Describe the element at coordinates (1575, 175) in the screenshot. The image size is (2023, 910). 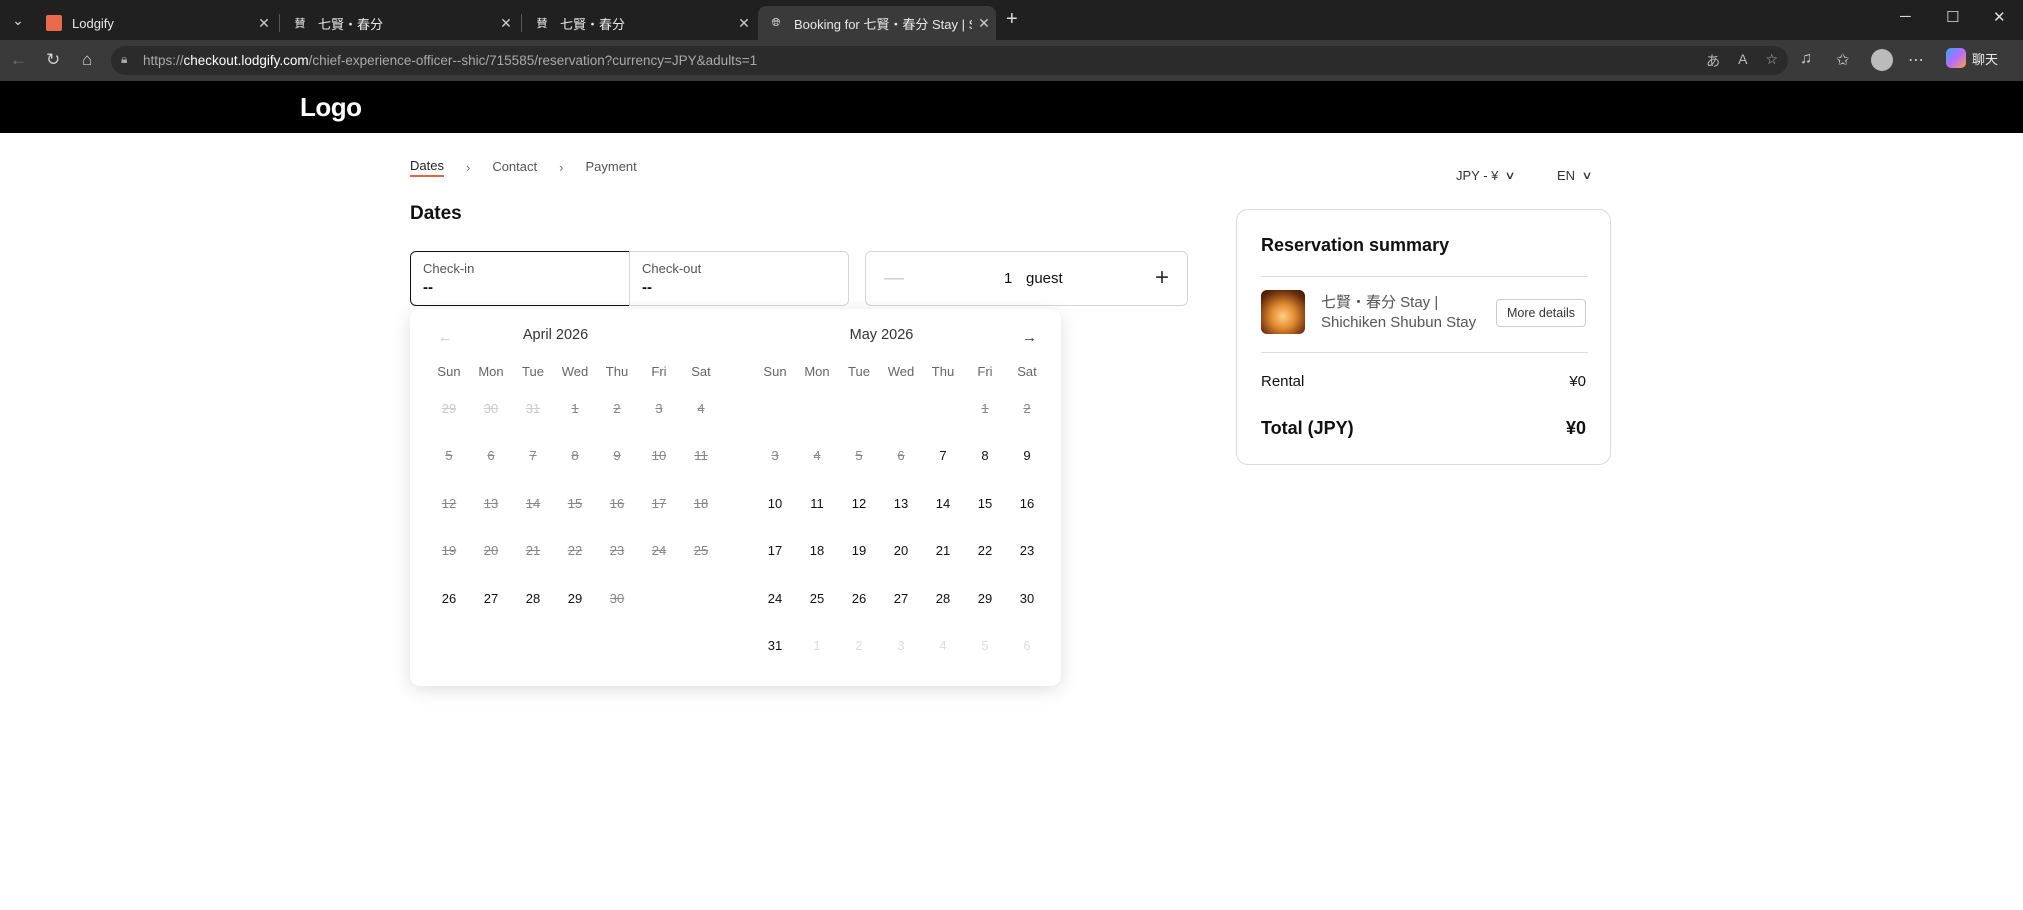
I see `language-select: EN ∨` at that location.